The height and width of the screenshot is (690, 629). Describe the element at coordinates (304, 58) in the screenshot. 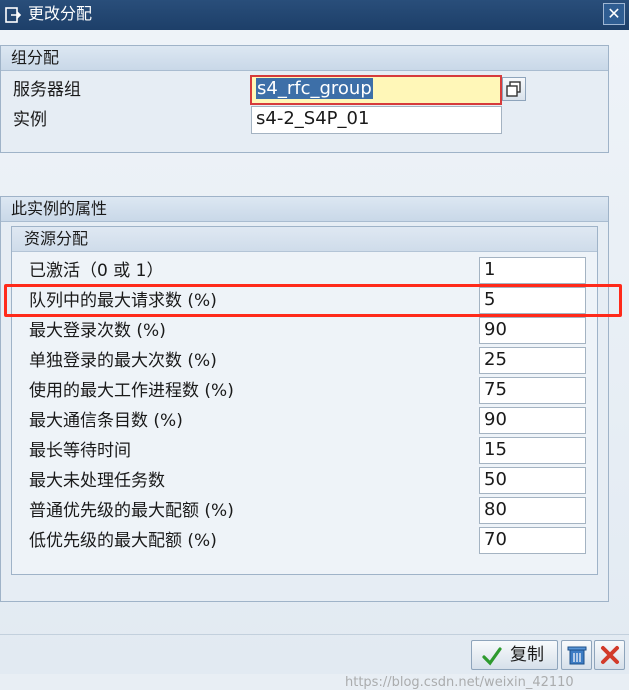

I see `group-assignment-header: 组分配` at that location.